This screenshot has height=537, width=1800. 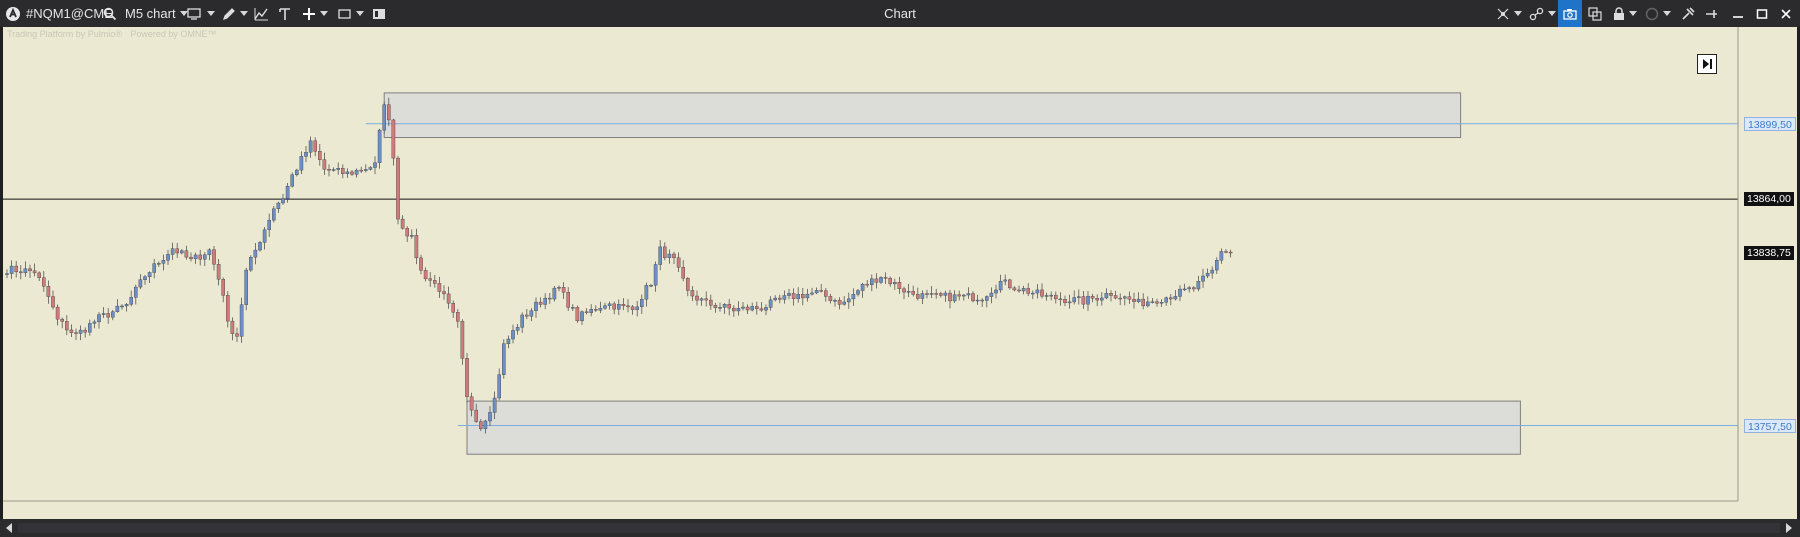 What do you see at coordinates (261, 13) in the screenshot?
I see `indicator-icon` at bounding box center [261, 13].